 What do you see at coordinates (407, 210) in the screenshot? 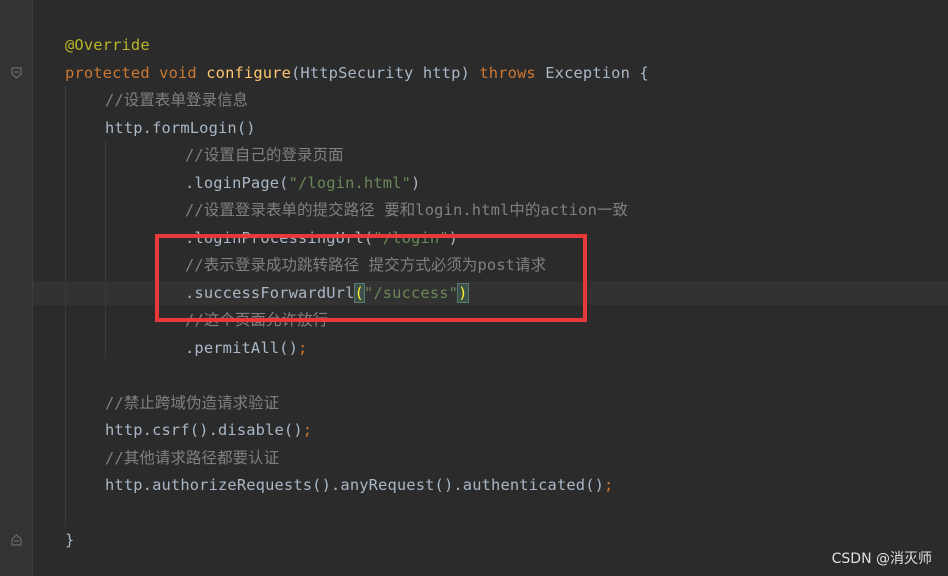
I see `code-comment: //设置登录表单的提交路径 要和login.html中的action一致` at bounding box center [407, 210].